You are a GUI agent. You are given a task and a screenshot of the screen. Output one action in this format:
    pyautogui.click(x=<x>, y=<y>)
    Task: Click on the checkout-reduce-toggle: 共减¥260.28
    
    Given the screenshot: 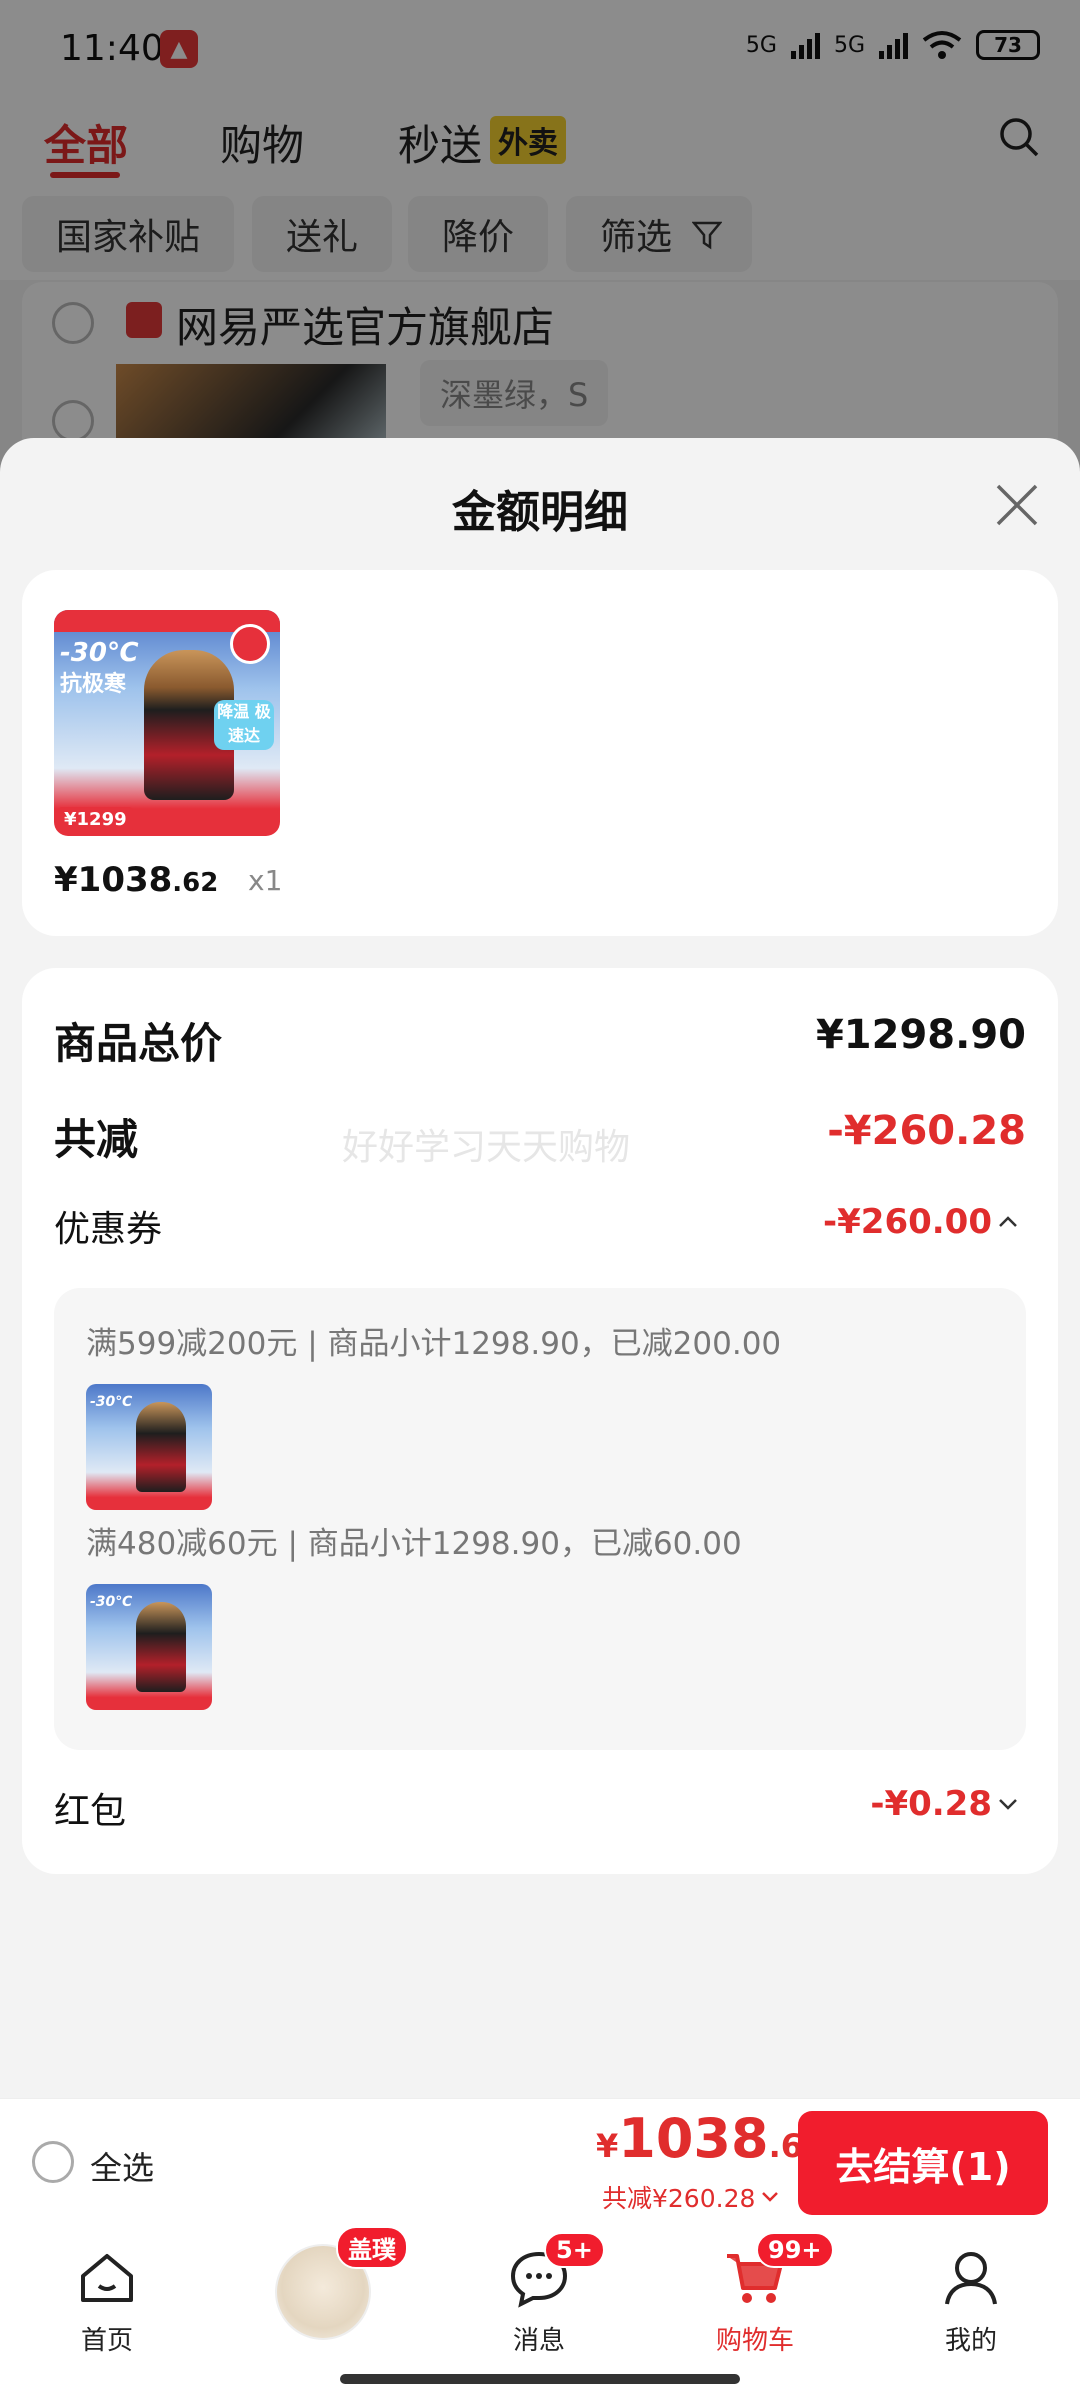 What is the action you would take?
    pyautogui.click(x=690, y=2197)
    